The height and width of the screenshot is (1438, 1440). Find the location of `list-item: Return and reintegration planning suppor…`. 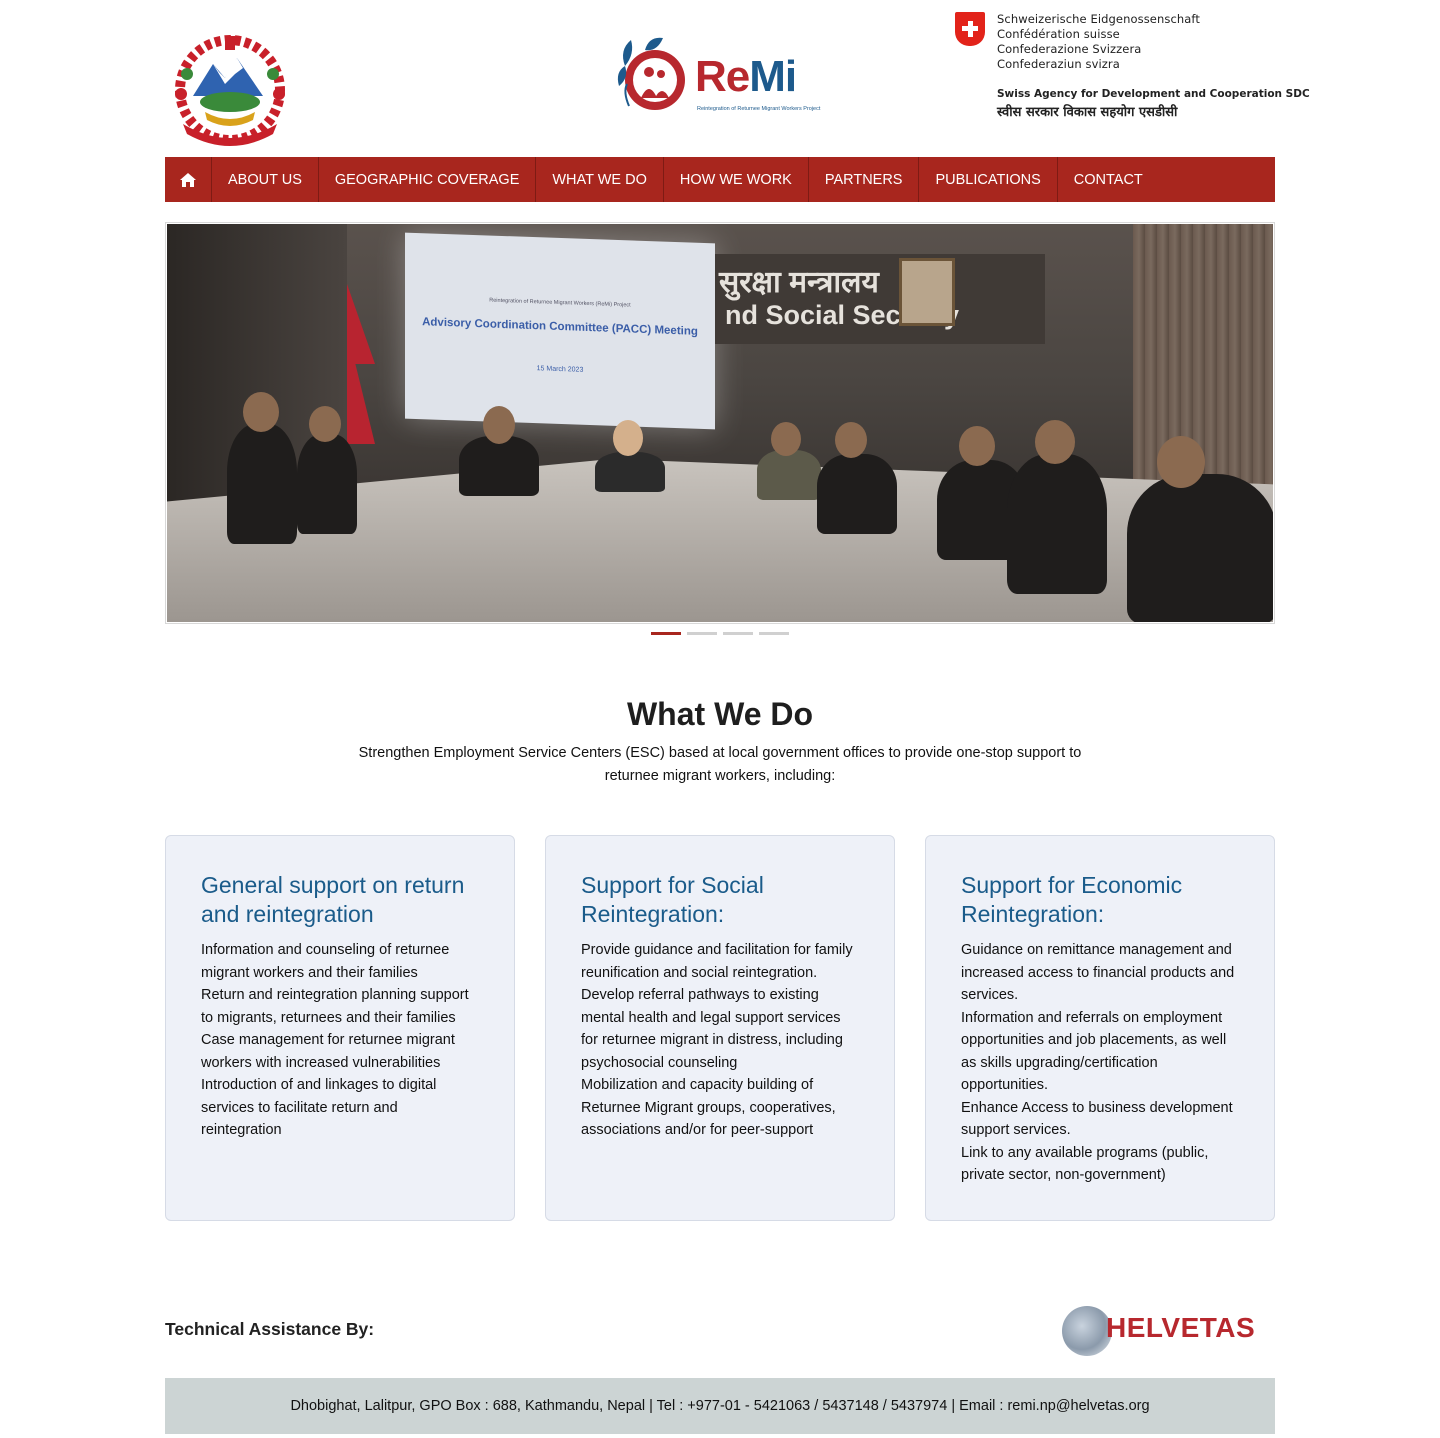

list-item: Return and reintegration planning suppor… is located at coordinates (335, 1006).